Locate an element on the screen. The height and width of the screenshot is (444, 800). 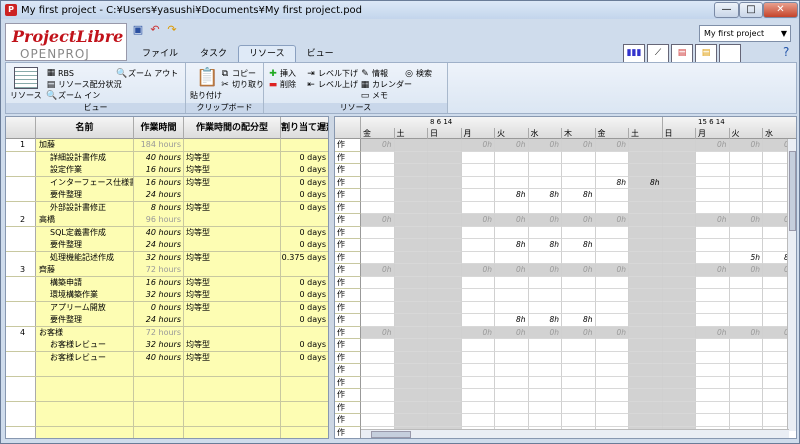
tab-file: ファイル is located at coordinates (160, 53).